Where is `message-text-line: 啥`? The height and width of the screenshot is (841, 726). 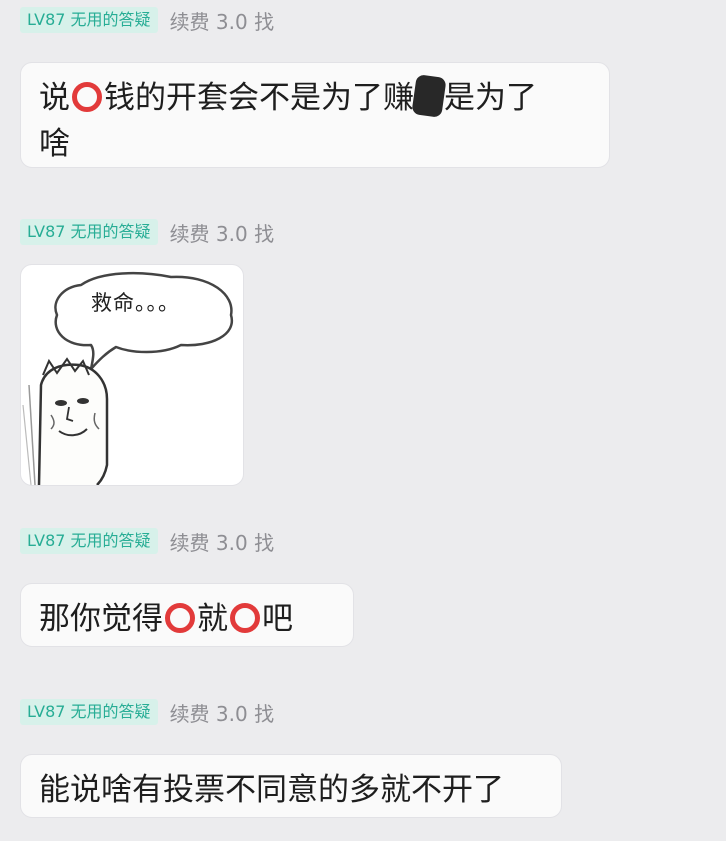 message-text-line: 啥 is located at coordinates (314, 144).